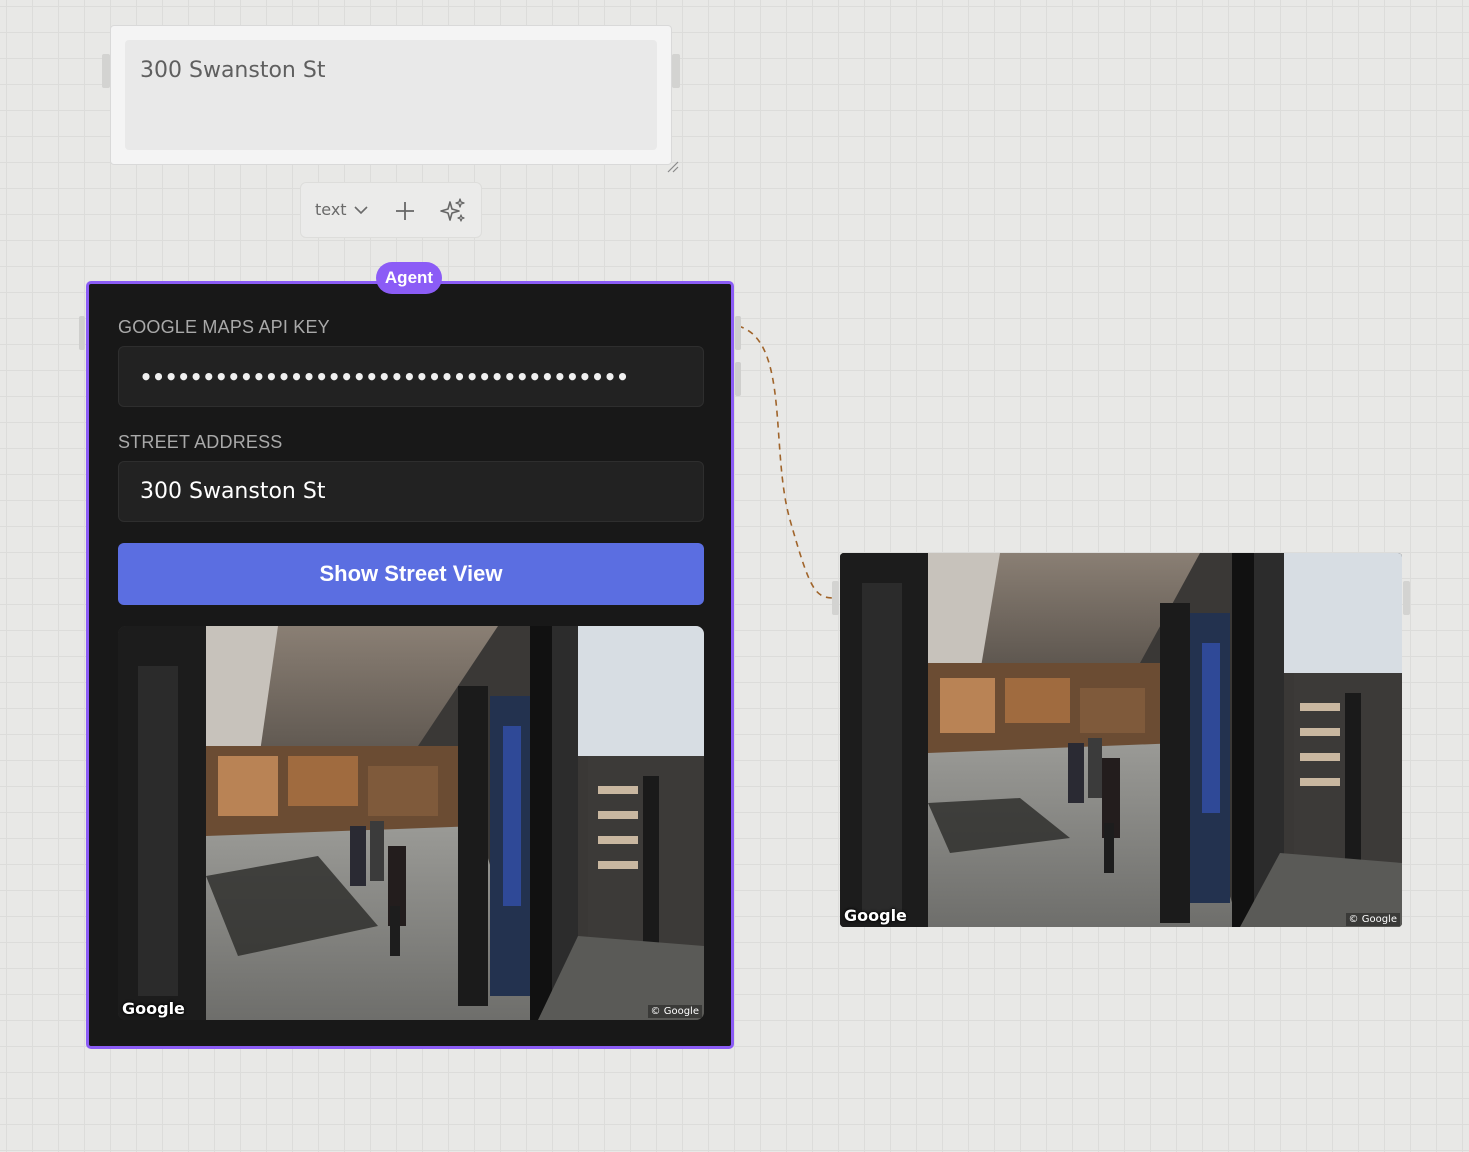 This screenshot has width=1469, height=1152. Describe the element at coordinates (676, 71) in the screenshot. I see `output-handle` at that location.